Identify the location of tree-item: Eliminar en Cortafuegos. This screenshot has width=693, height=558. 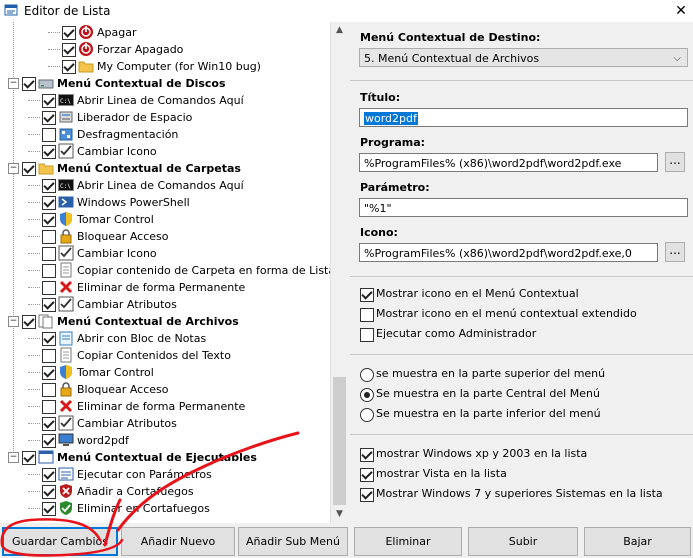
(165, 508).